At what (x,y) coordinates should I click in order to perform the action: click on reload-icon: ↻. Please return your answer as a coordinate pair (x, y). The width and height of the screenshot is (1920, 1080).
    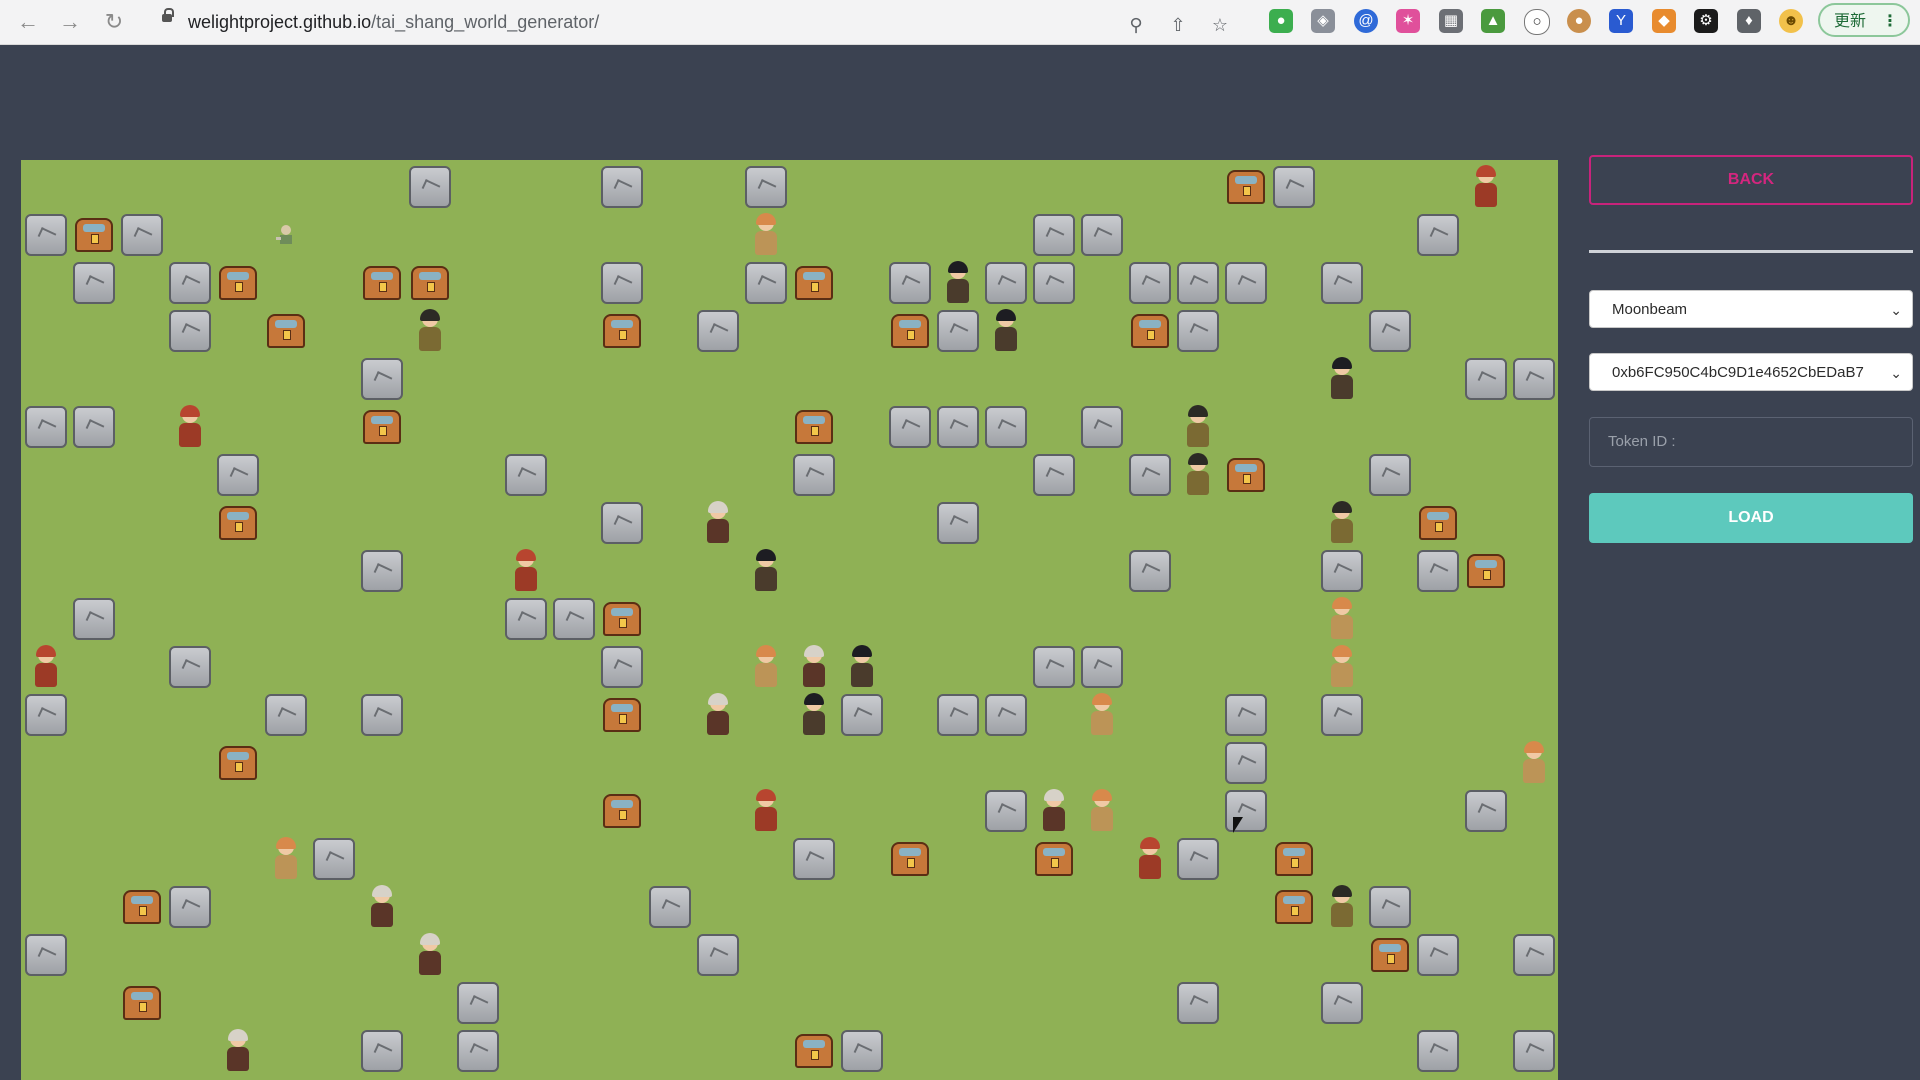
    Looking at the image, I should click on (114, 22).